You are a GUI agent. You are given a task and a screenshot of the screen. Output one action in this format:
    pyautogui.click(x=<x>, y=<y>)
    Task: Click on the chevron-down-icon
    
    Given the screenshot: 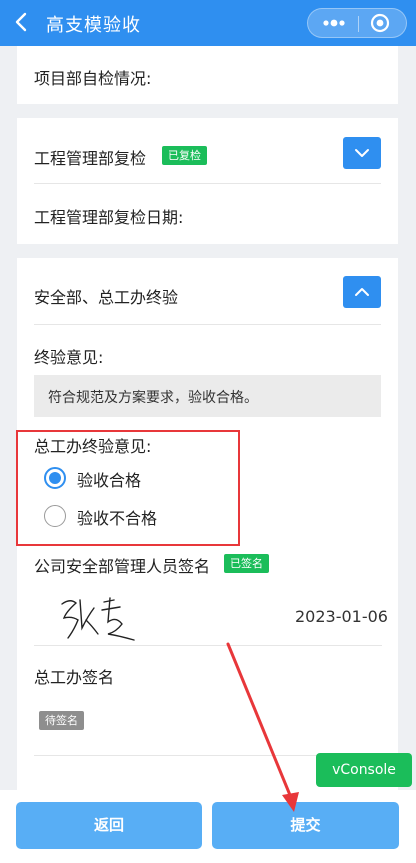 What is the action you would take?
    pyautogui.click(x=362, y=153)
    